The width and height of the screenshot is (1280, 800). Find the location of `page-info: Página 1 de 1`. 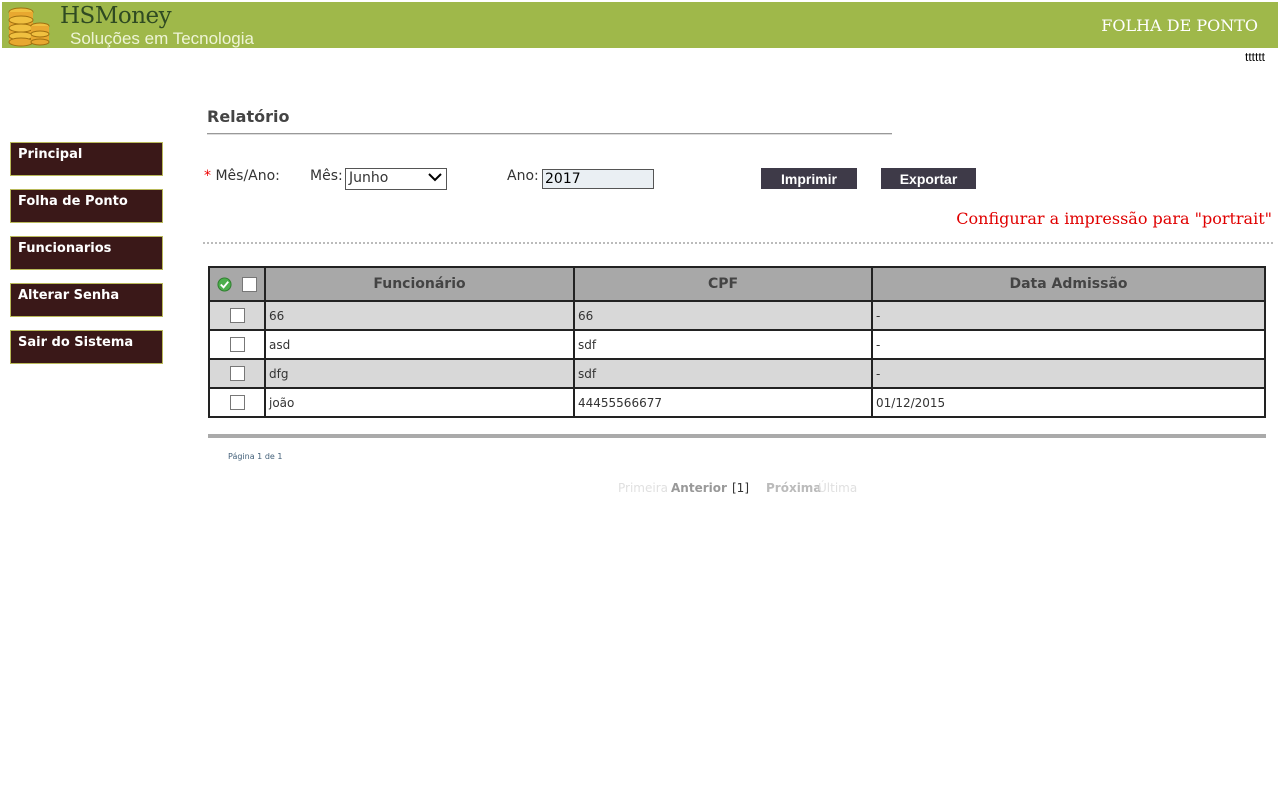

page-info: Página 1 de 1 is located at coordinates (255, 456).